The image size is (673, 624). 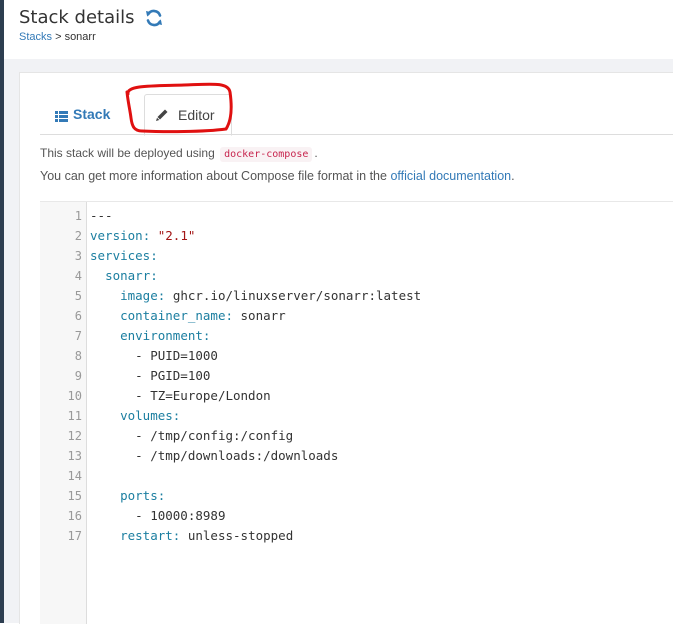 What do you see at coordinates (78, 376) in the screenshot?
I see `line-number: 9` at bounding box center [78, 376].